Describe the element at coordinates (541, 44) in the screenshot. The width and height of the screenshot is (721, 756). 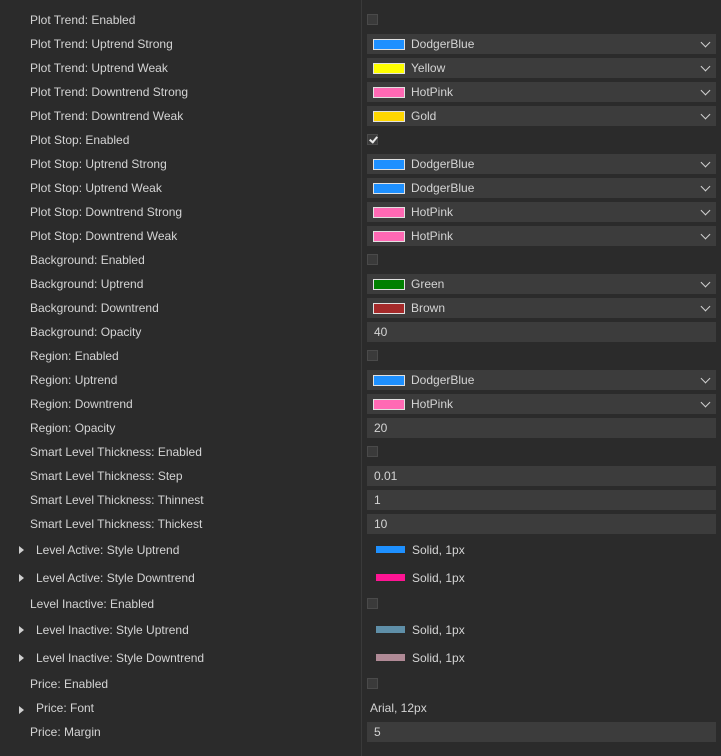
I see `plot-trend-uptrend-strong-color-select: DodgerBlue` at that location.